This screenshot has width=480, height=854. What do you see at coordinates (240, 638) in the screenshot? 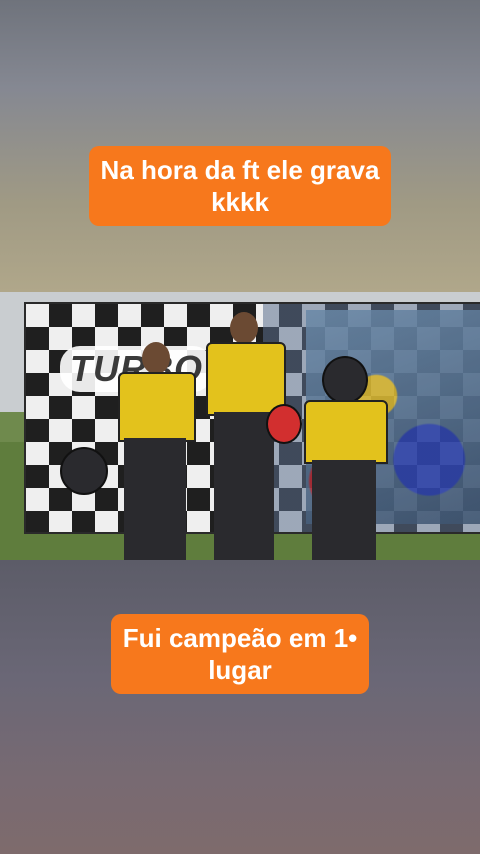
I see `caption-bottom-line1: Fui campeão em 1•` at bounding box center [240, 638].